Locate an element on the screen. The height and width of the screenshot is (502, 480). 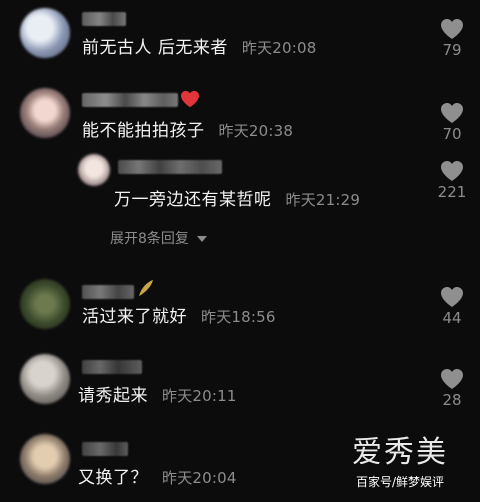
comment-text: 又换了？ is located at coordinates (113, 478).